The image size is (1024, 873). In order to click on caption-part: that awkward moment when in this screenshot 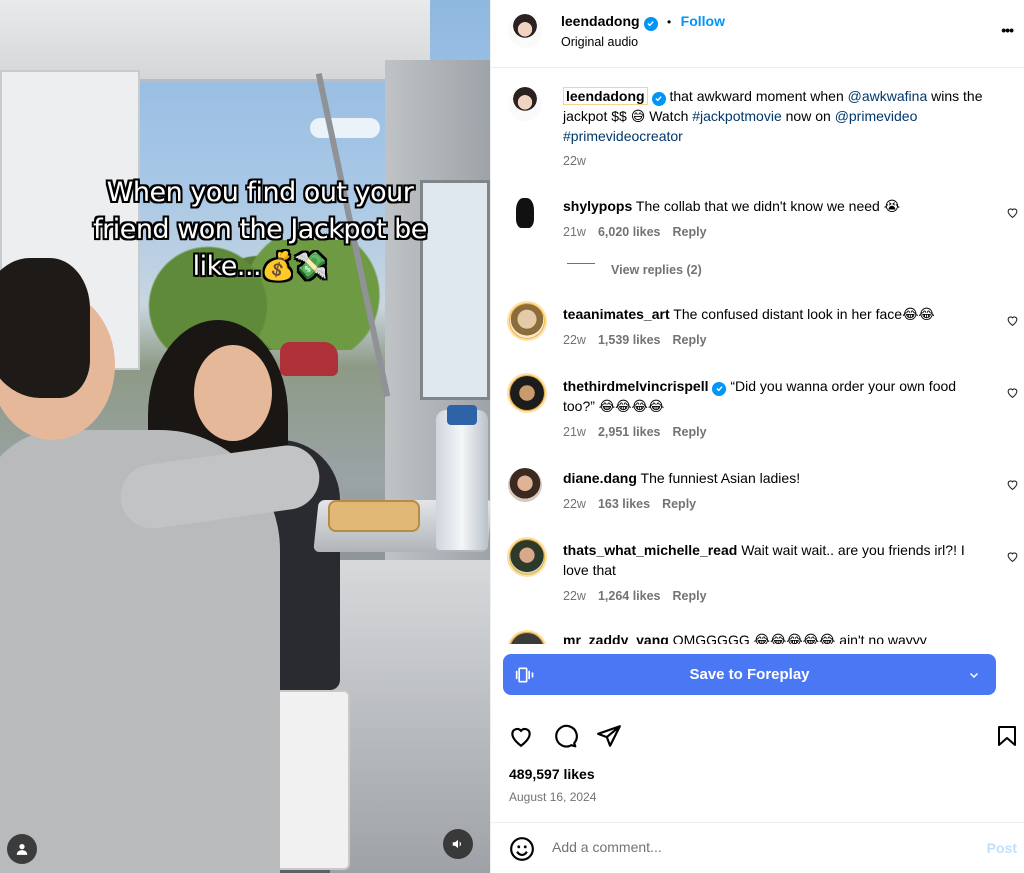, I will do `click(758, 96)`.